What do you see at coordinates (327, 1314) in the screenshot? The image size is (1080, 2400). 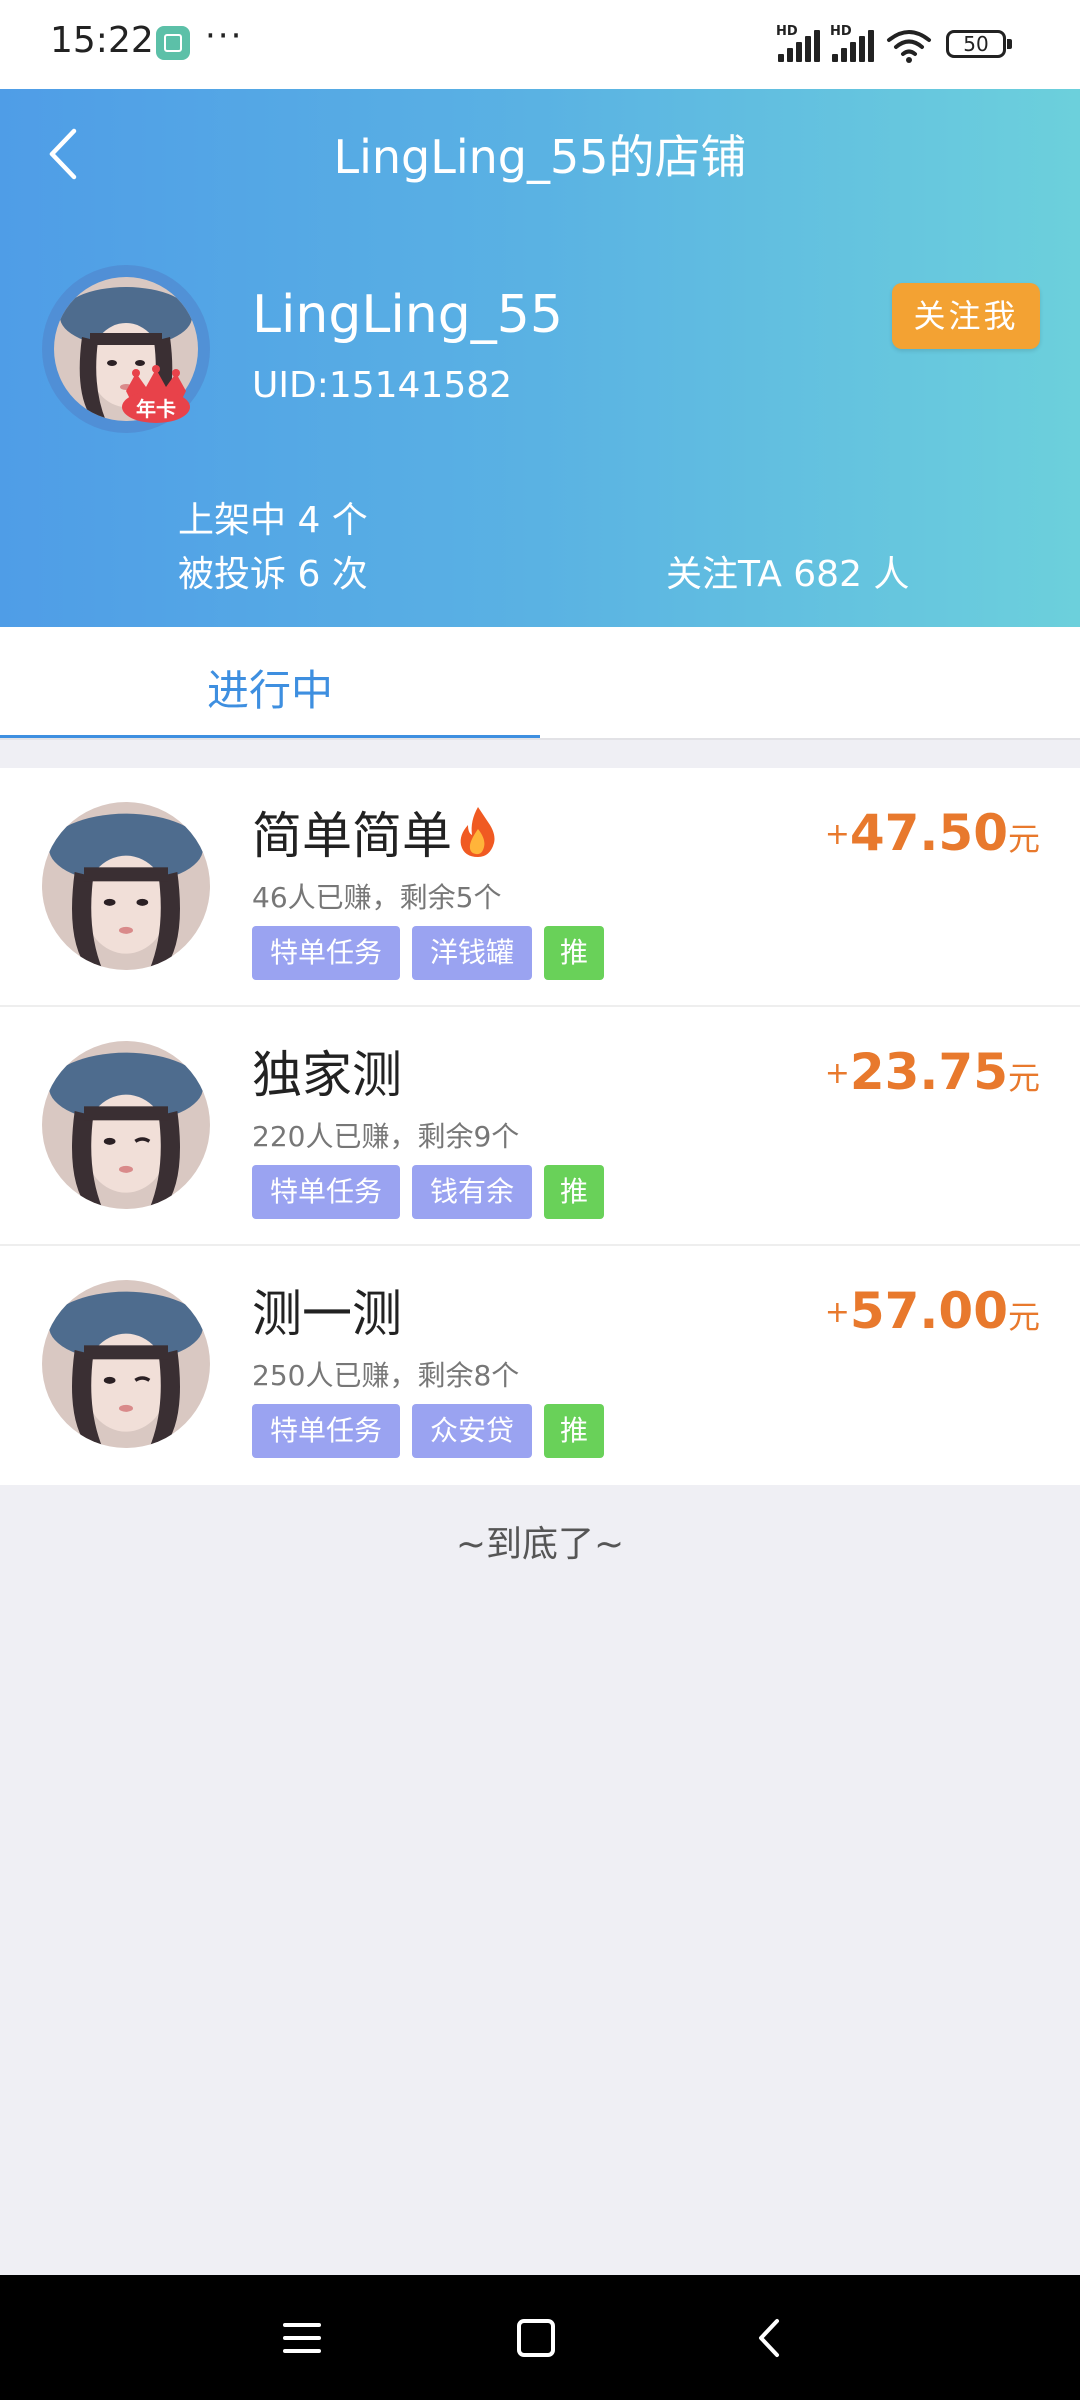 I see `task-title: 测一测` at bounding box center [327, 1314].